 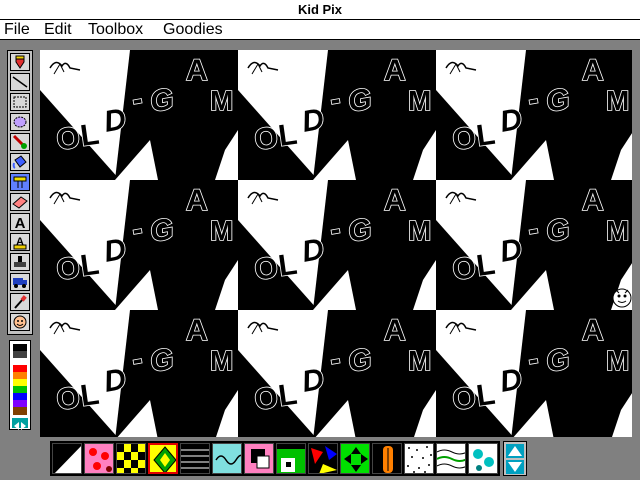 What do you see at coordinates (20, 82) in the screenshot?
I see `line-tool-icon` at bounding box center [20, 82].